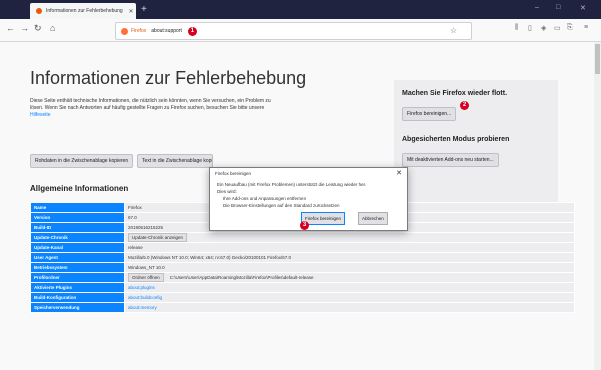 The width and height of the screenshot is (601, 370). I want to click on dialog-cancel-button: Abbrechen, so click(373, 218).